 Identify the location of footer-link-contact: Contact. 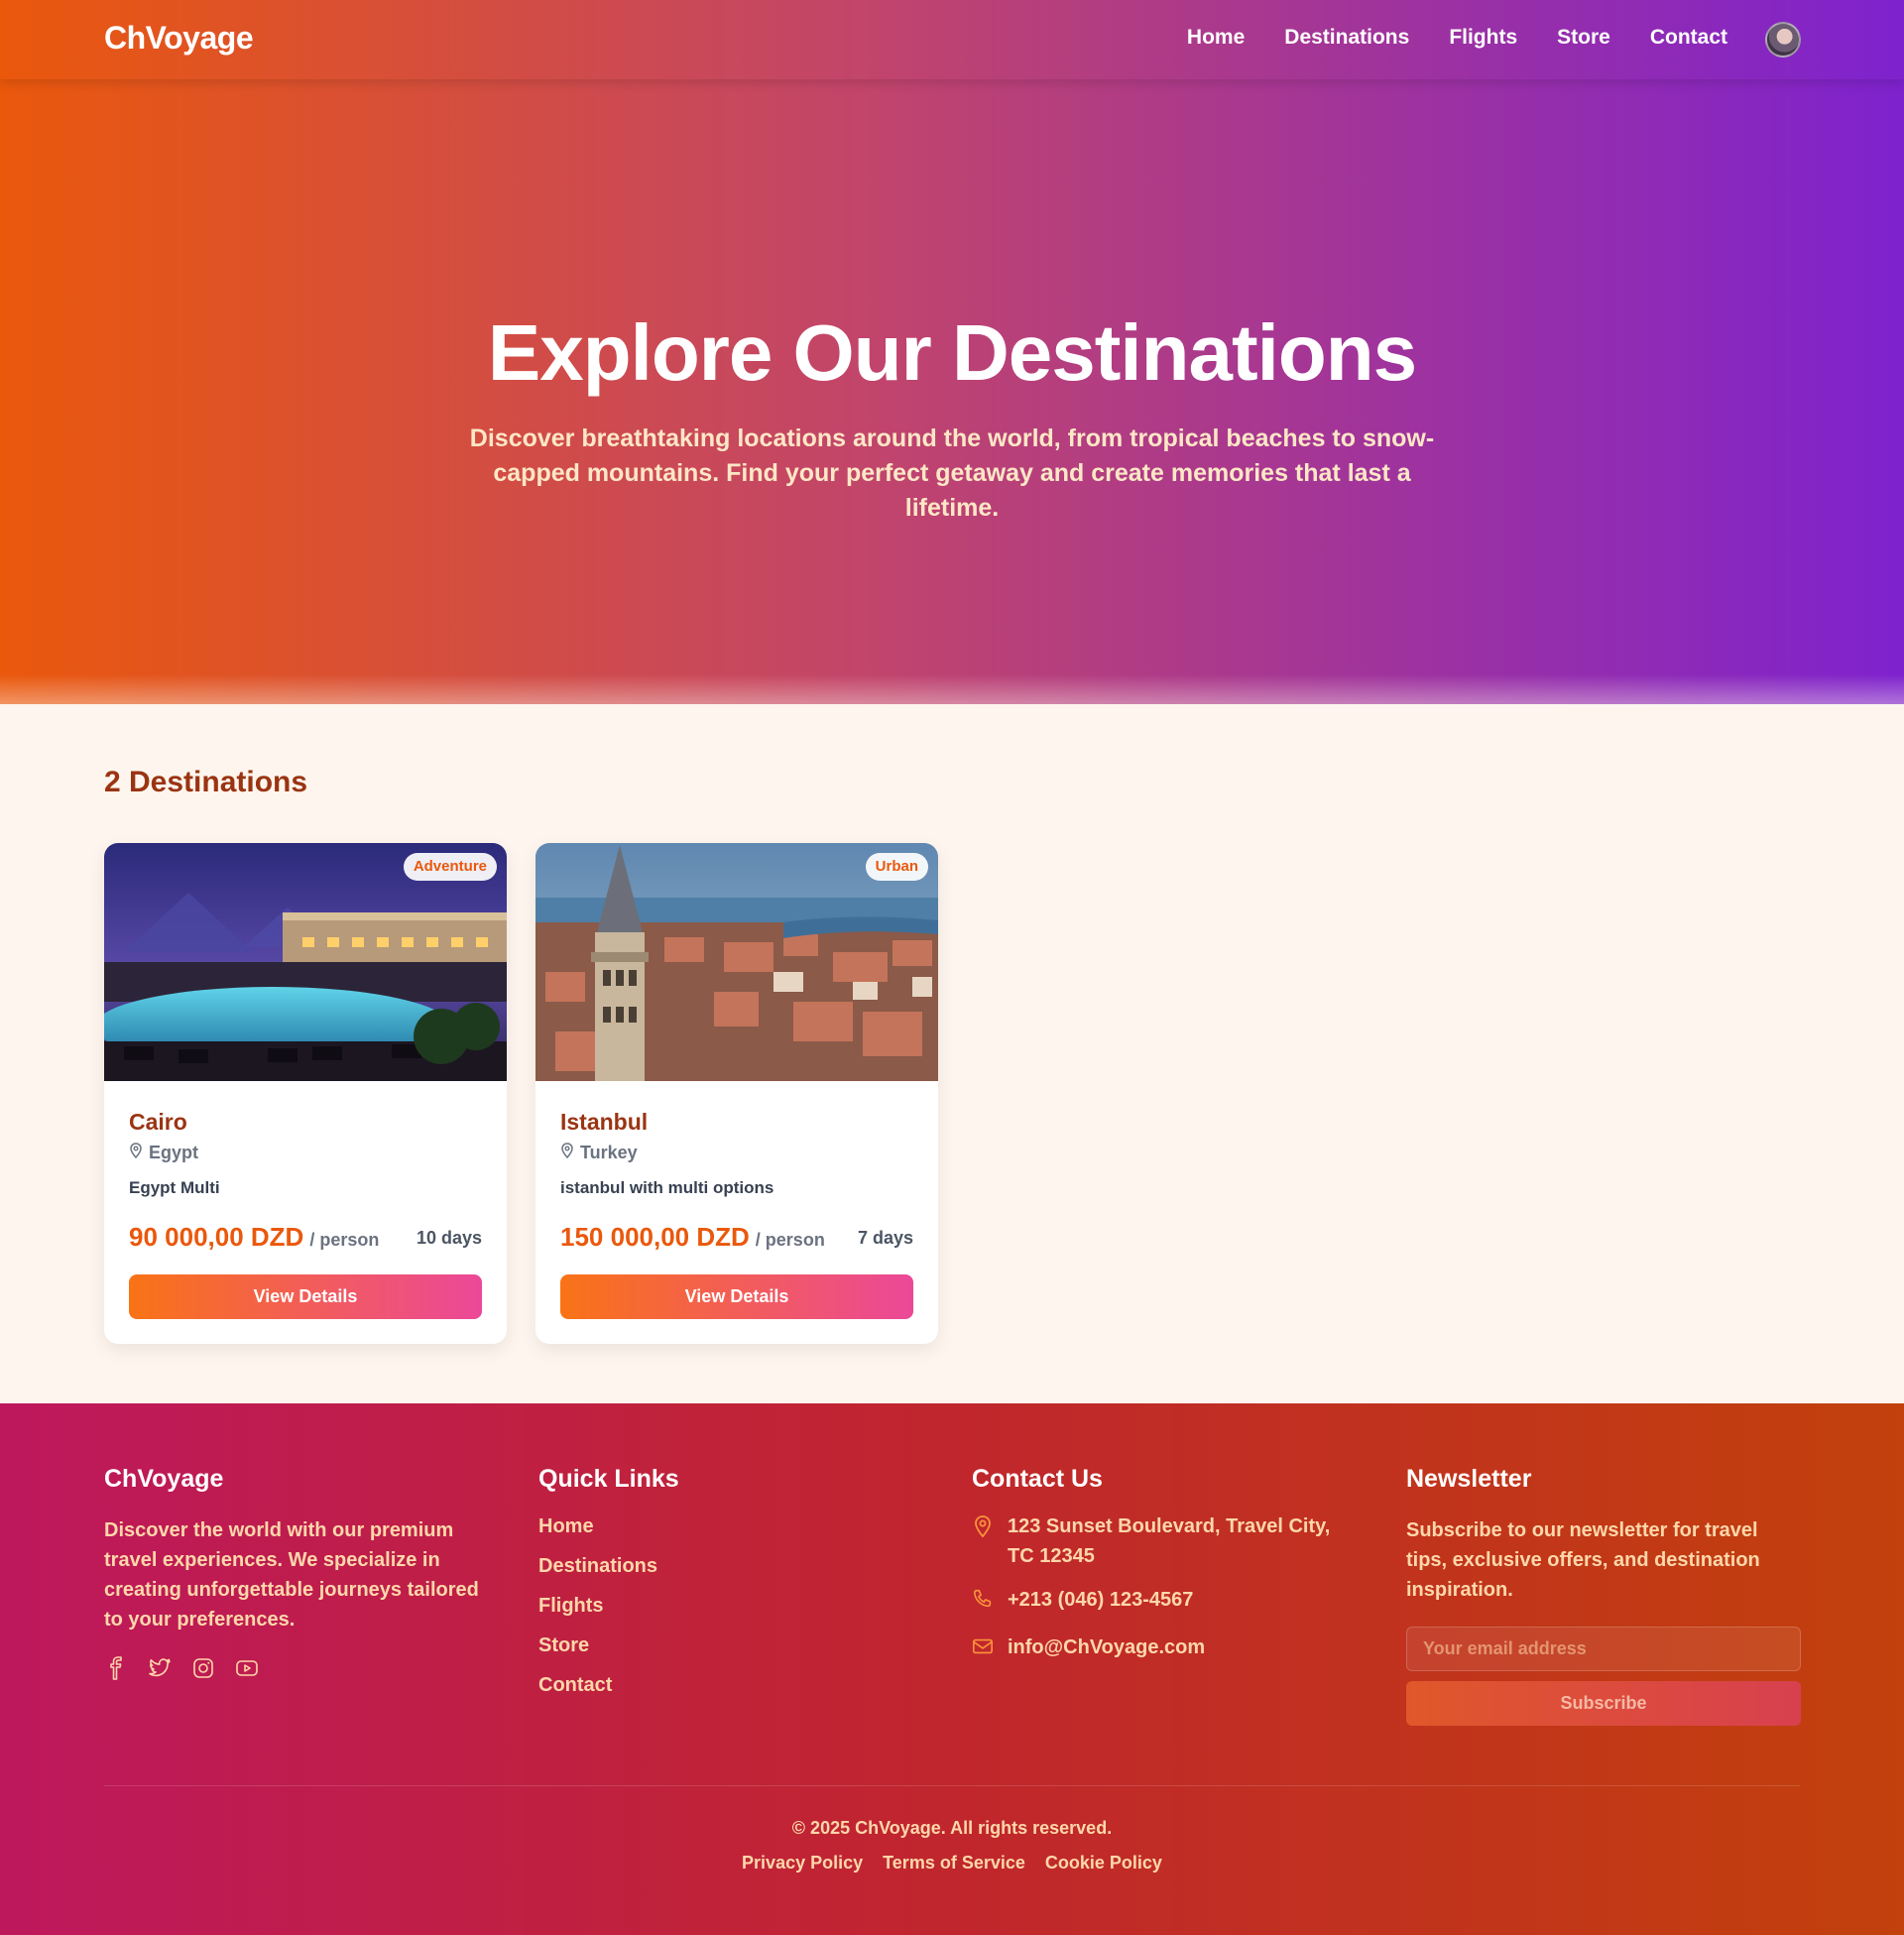
(726, 1685).